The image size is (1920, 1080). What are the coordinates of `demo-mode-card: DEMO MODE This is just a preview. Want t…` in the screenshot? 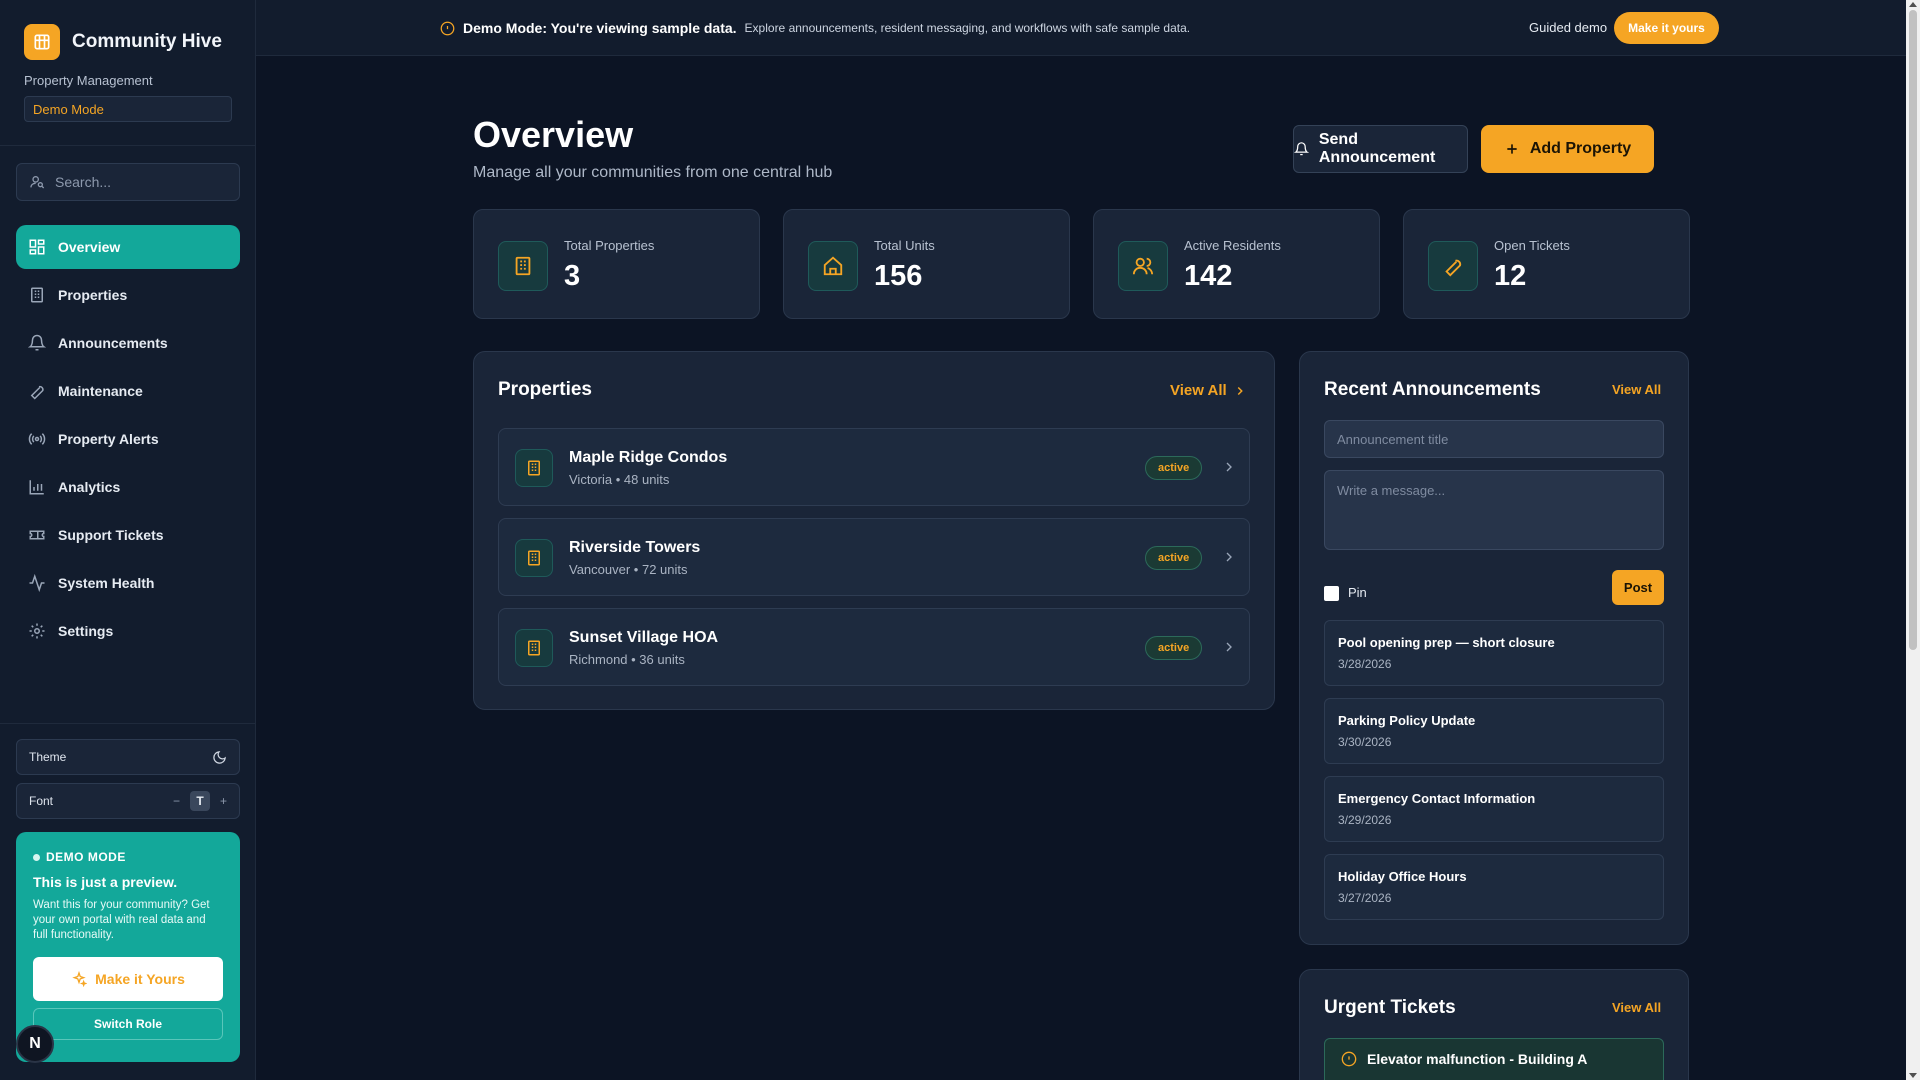 It's located at (128, 947).